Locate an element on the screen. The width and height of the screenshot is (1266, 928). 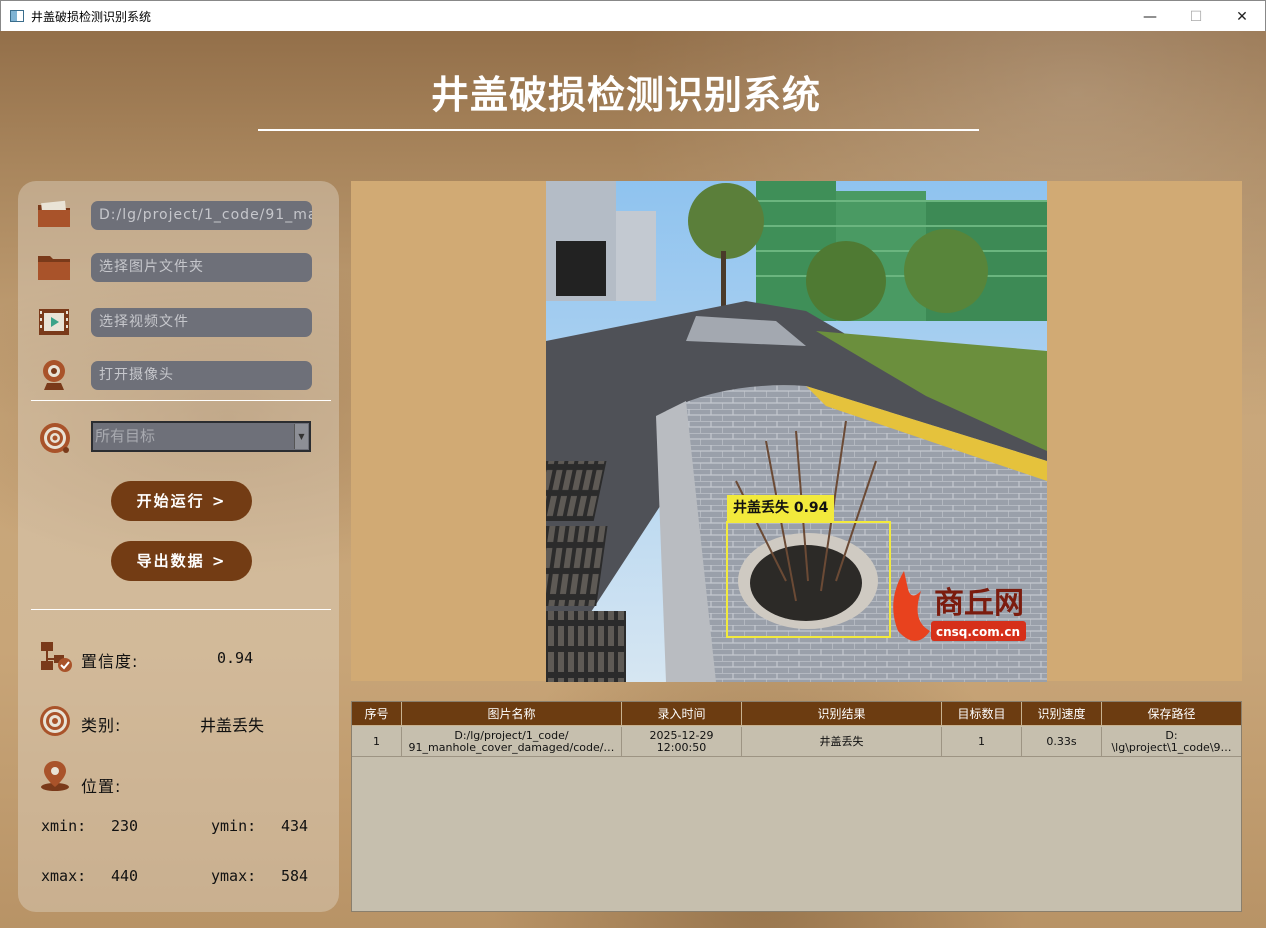
app-header: 井盖破损检测识别系统 is located at coordinates (633, 96).